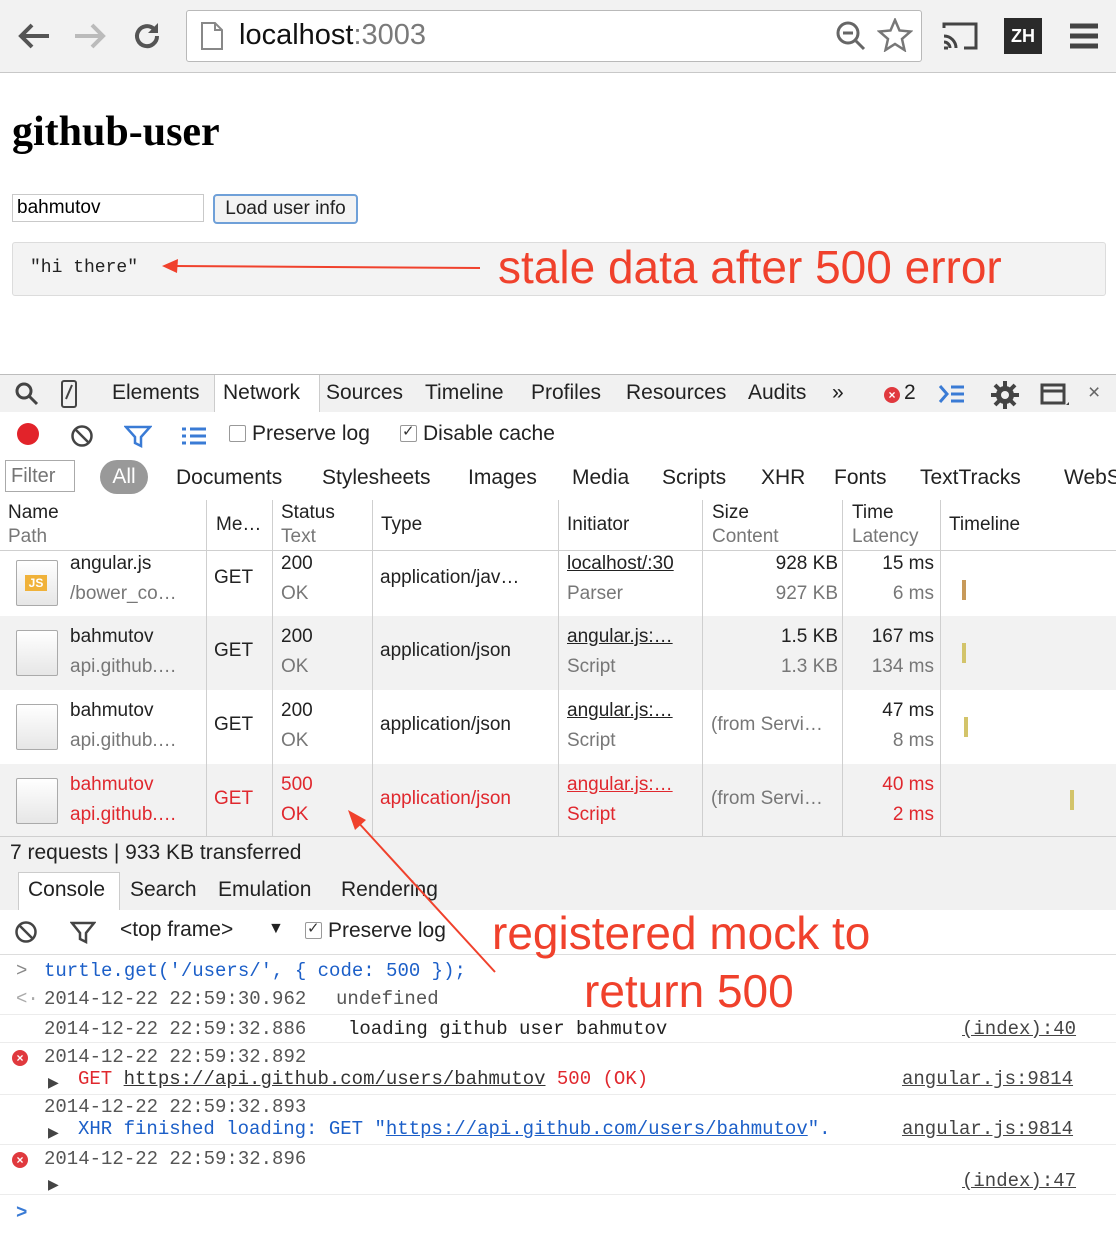 This screenshot has height=1240, width=1116. I want to click on col-status: Status Text, so click(308, 525).